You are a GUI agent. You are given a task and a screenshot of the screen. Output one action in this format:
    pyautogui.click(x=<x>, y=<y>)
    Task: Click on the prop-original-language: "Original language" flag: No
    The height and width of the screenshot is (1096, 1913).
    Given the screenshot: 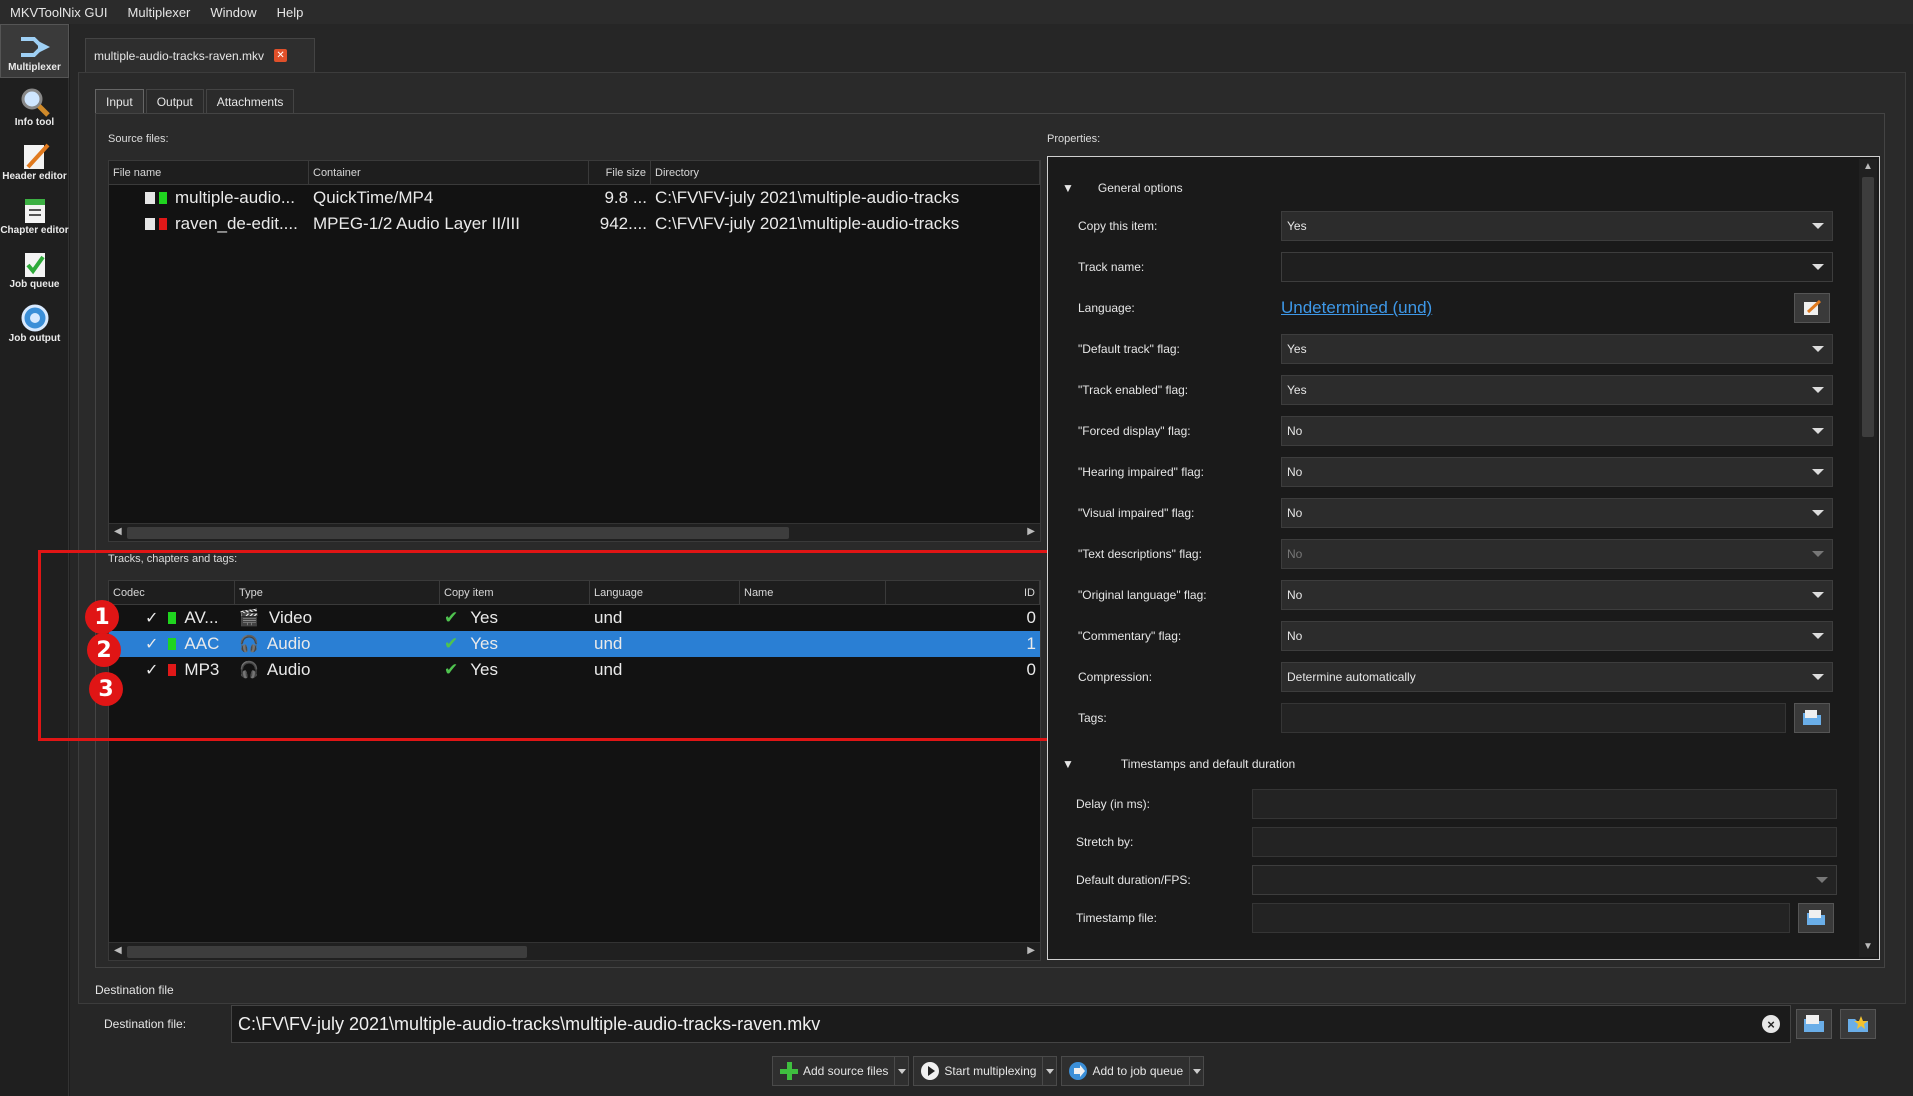 What is the action you would take?
    pyautogui.click(x=1463, y=595)
    